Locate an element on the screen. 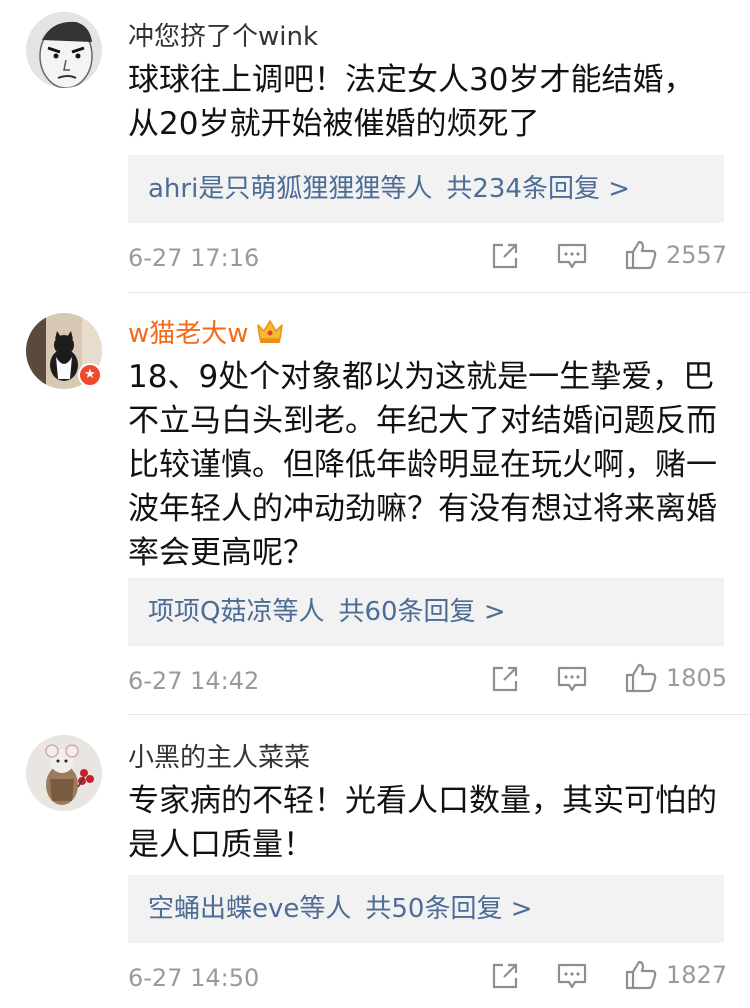 The width and height of the screenshot is (750, 1008). verified-badge-icon: ★ is located at coordinates (90, 375).